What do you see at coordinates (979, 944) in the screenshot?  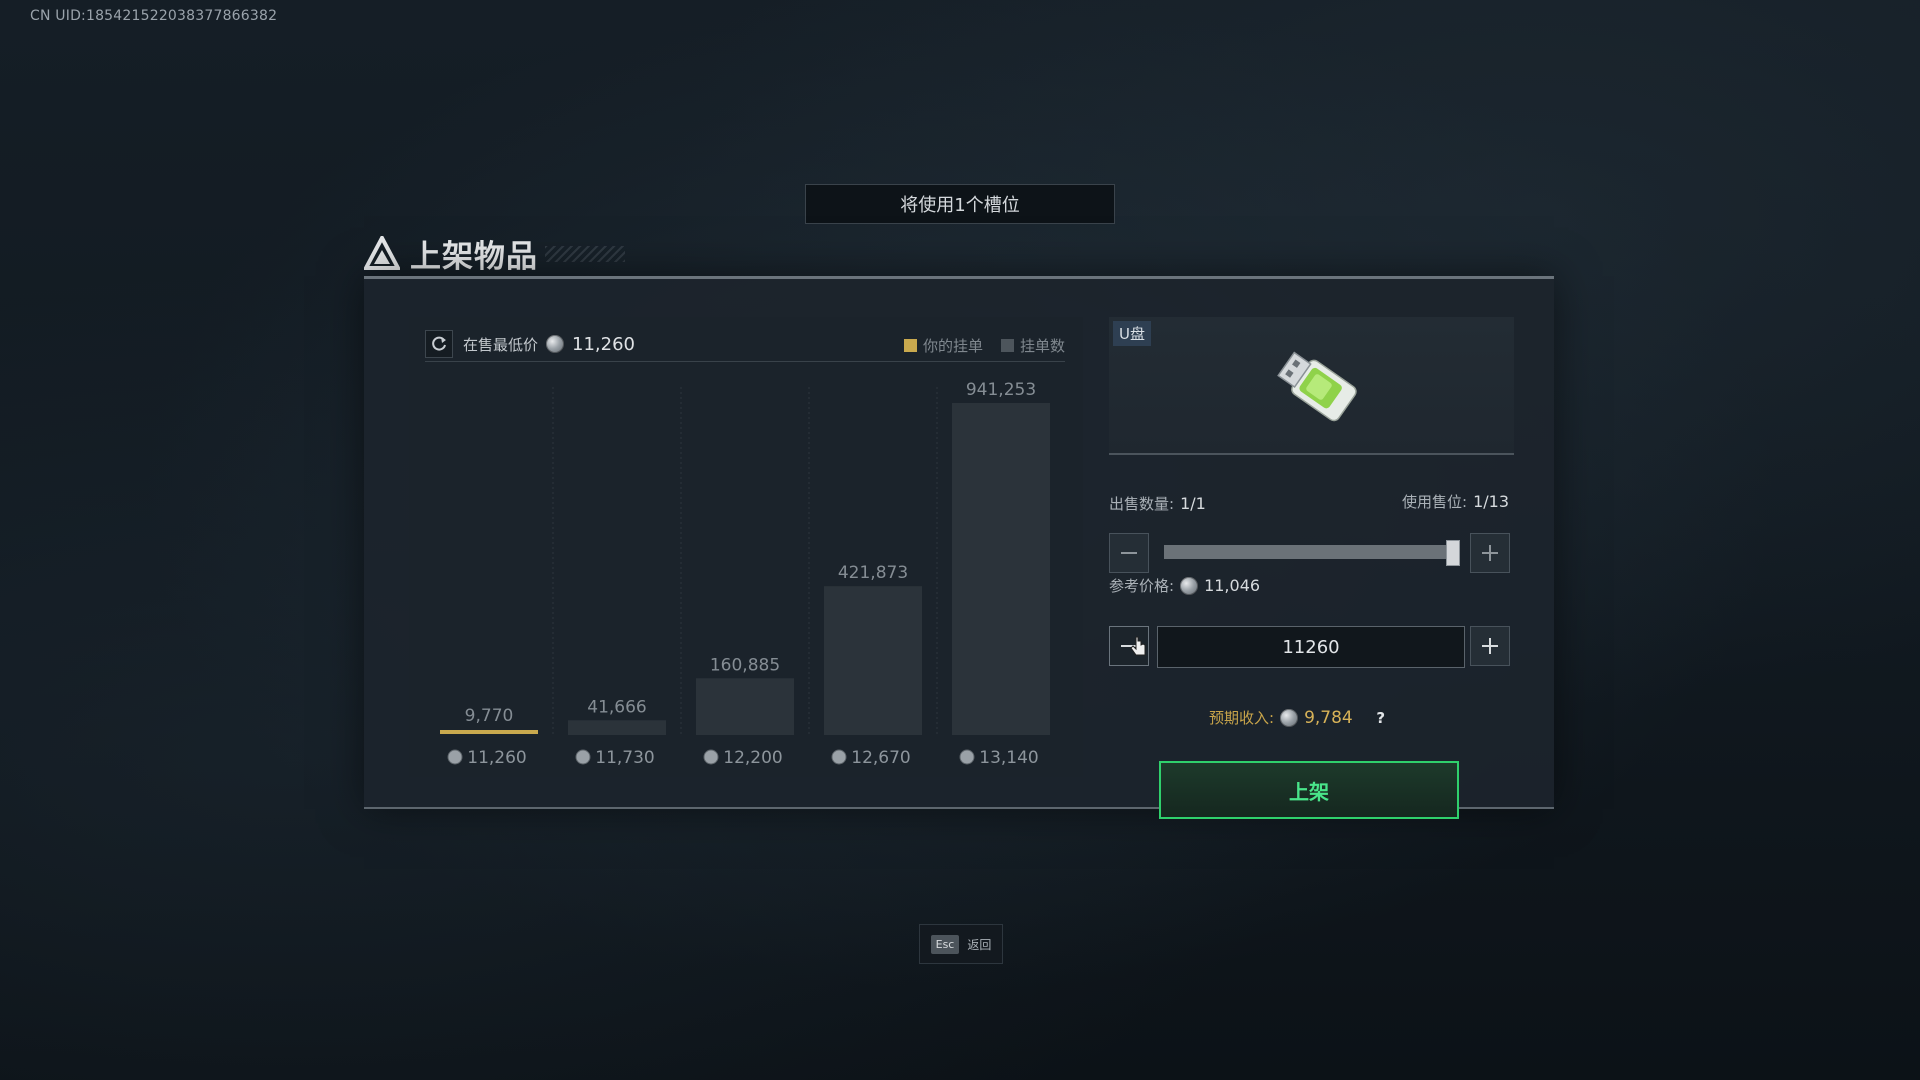 I see `esc-label: 返回` at bounding box center [979, 944].